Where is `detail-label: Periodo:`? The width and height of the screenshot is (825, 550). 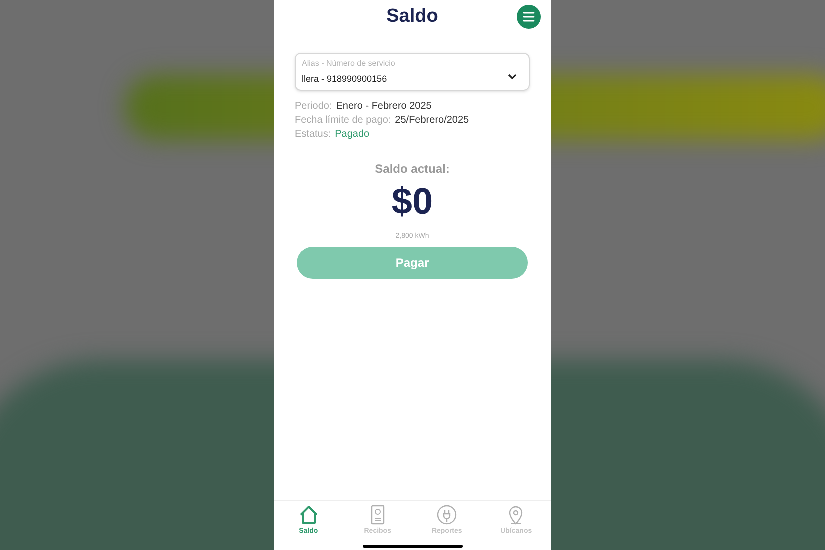
detail-label: Periodo: is located at coordinates (313, 106).